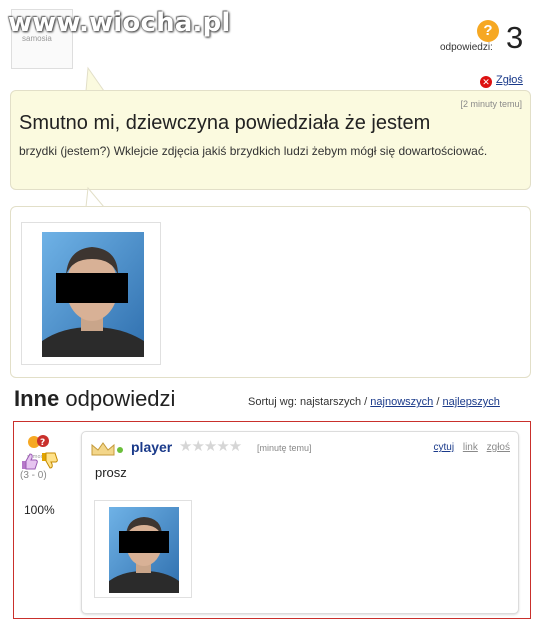 Image resolution: width=538 pixels, height=623 pixels. Describe the element at coordinates (470, 402) in the screenshot. I see `sort-best-link: najlepszych` at that location.